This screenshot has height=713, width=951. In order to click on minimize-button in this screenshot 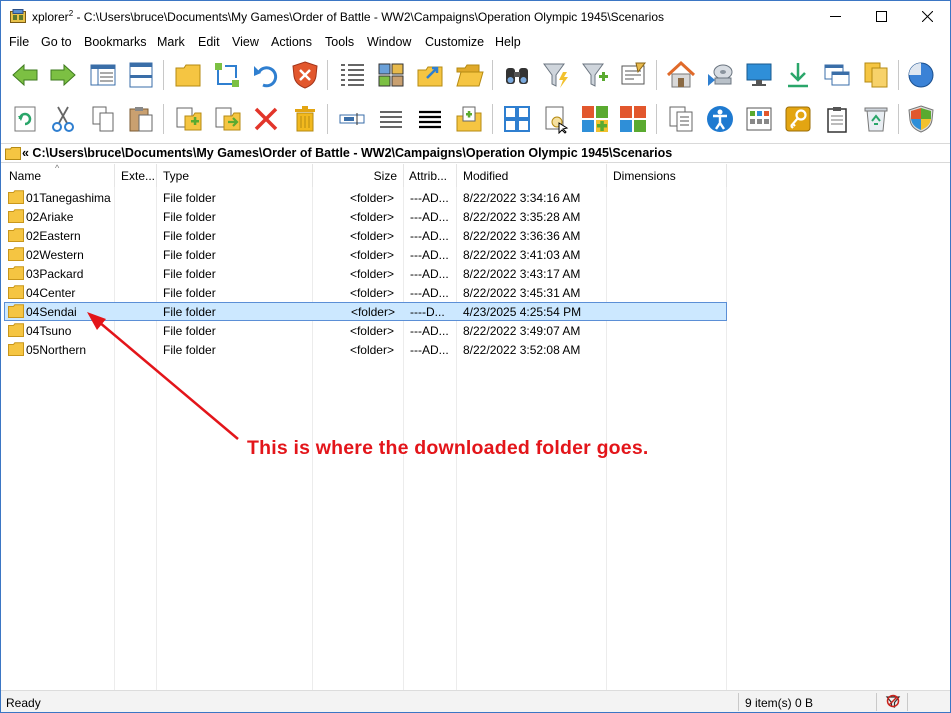, I will do `click(835, 16)`.